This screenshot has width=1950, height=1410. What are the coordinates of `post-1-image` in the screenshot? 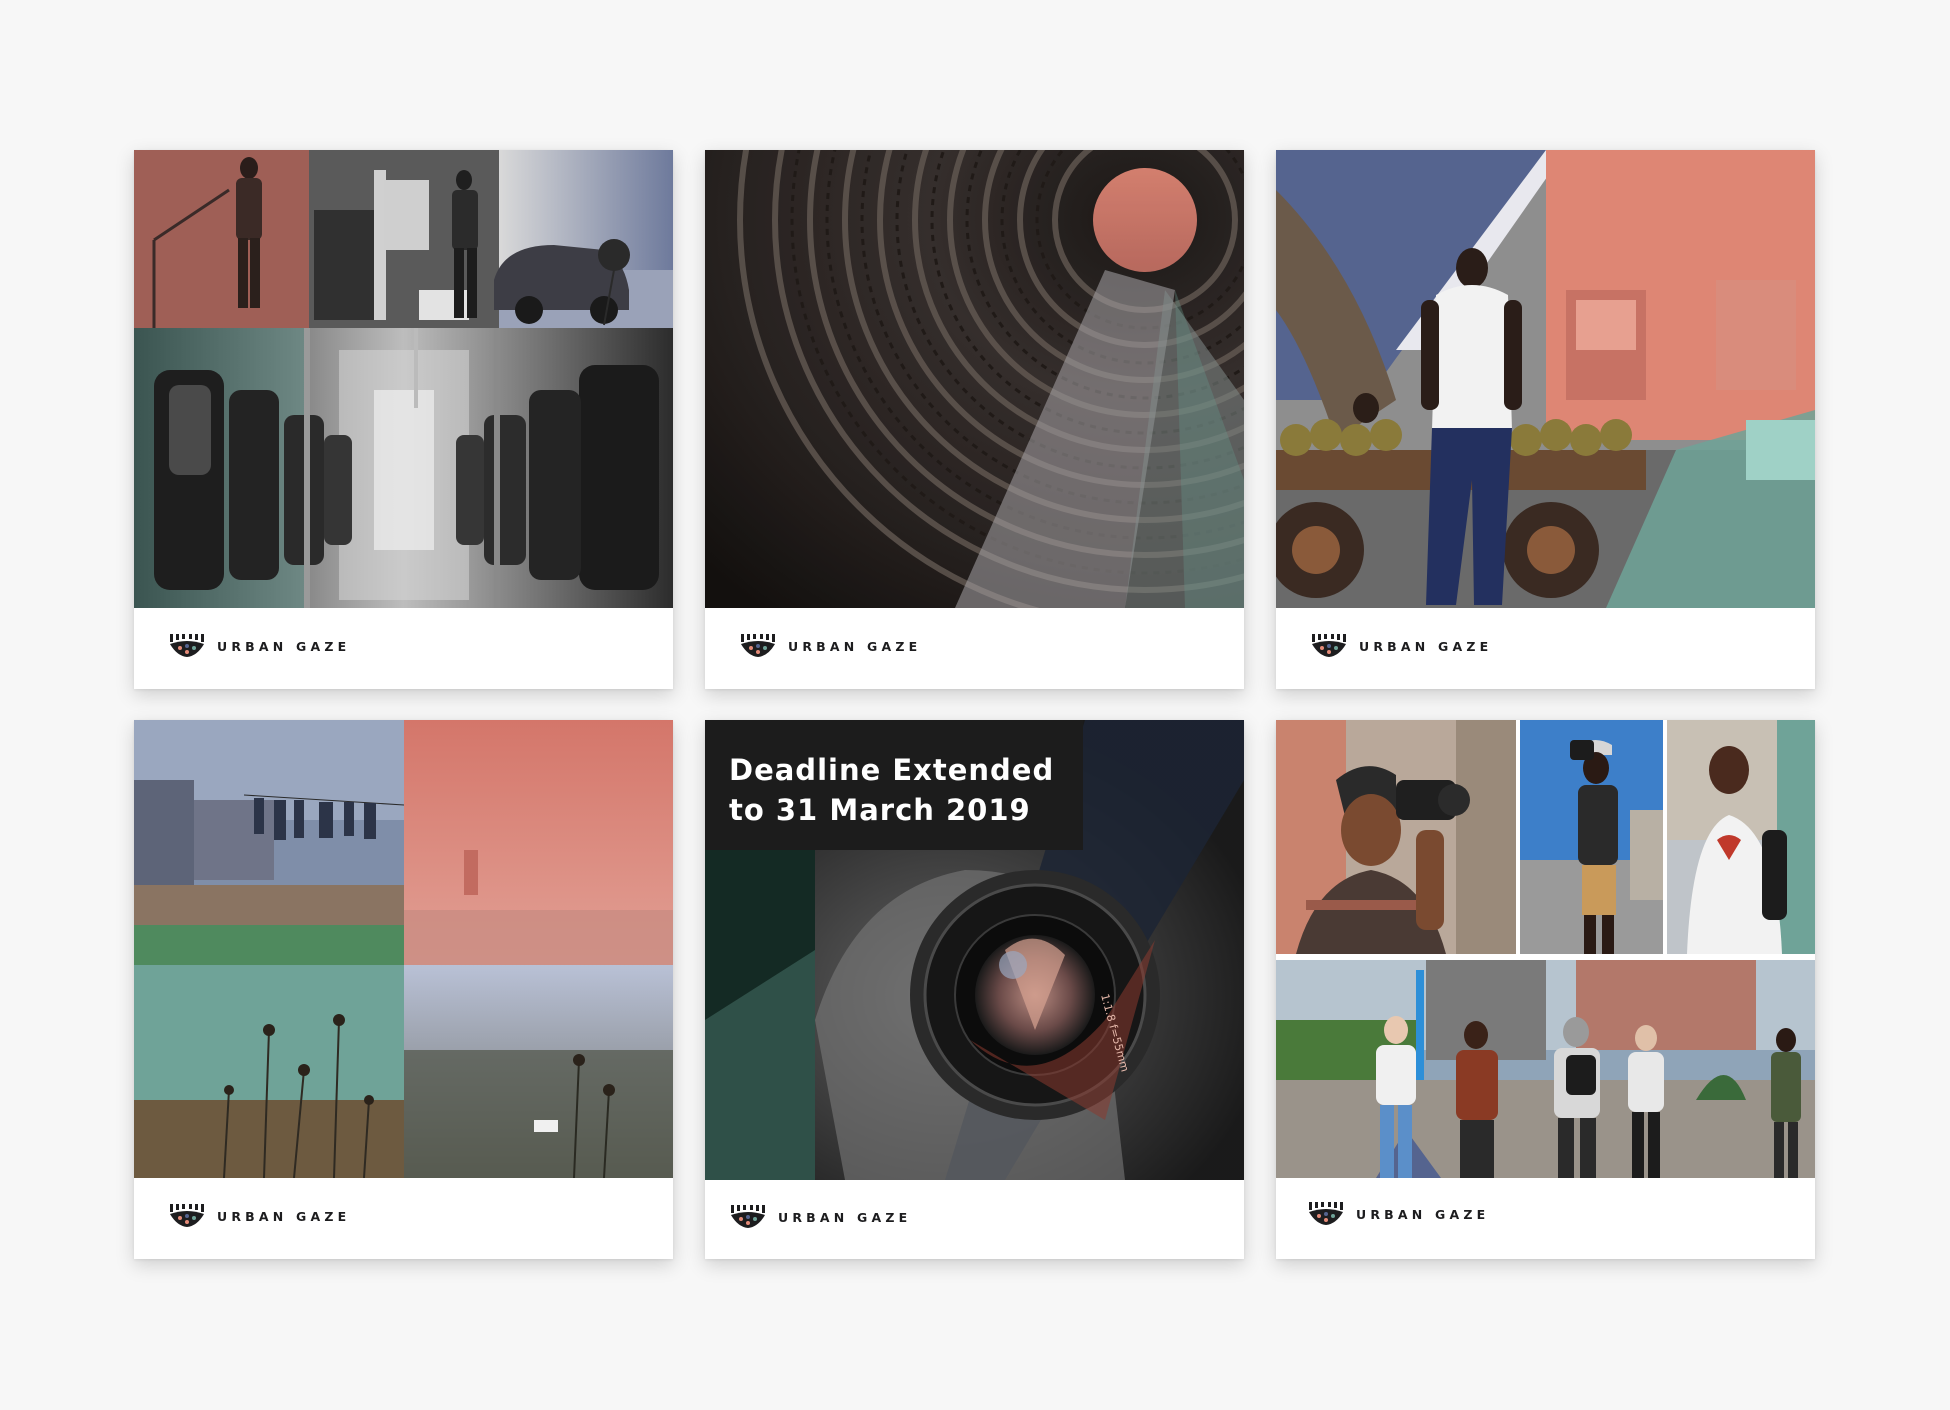 It's located at (403, 379).